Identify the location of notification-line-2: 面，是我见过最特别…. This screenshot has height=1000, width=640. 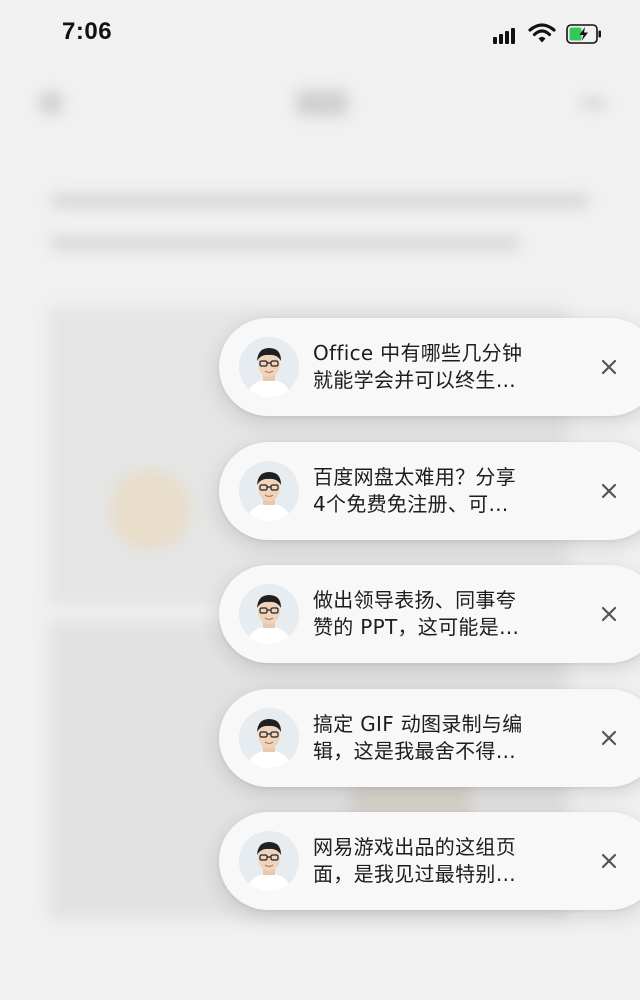
(414, 874).